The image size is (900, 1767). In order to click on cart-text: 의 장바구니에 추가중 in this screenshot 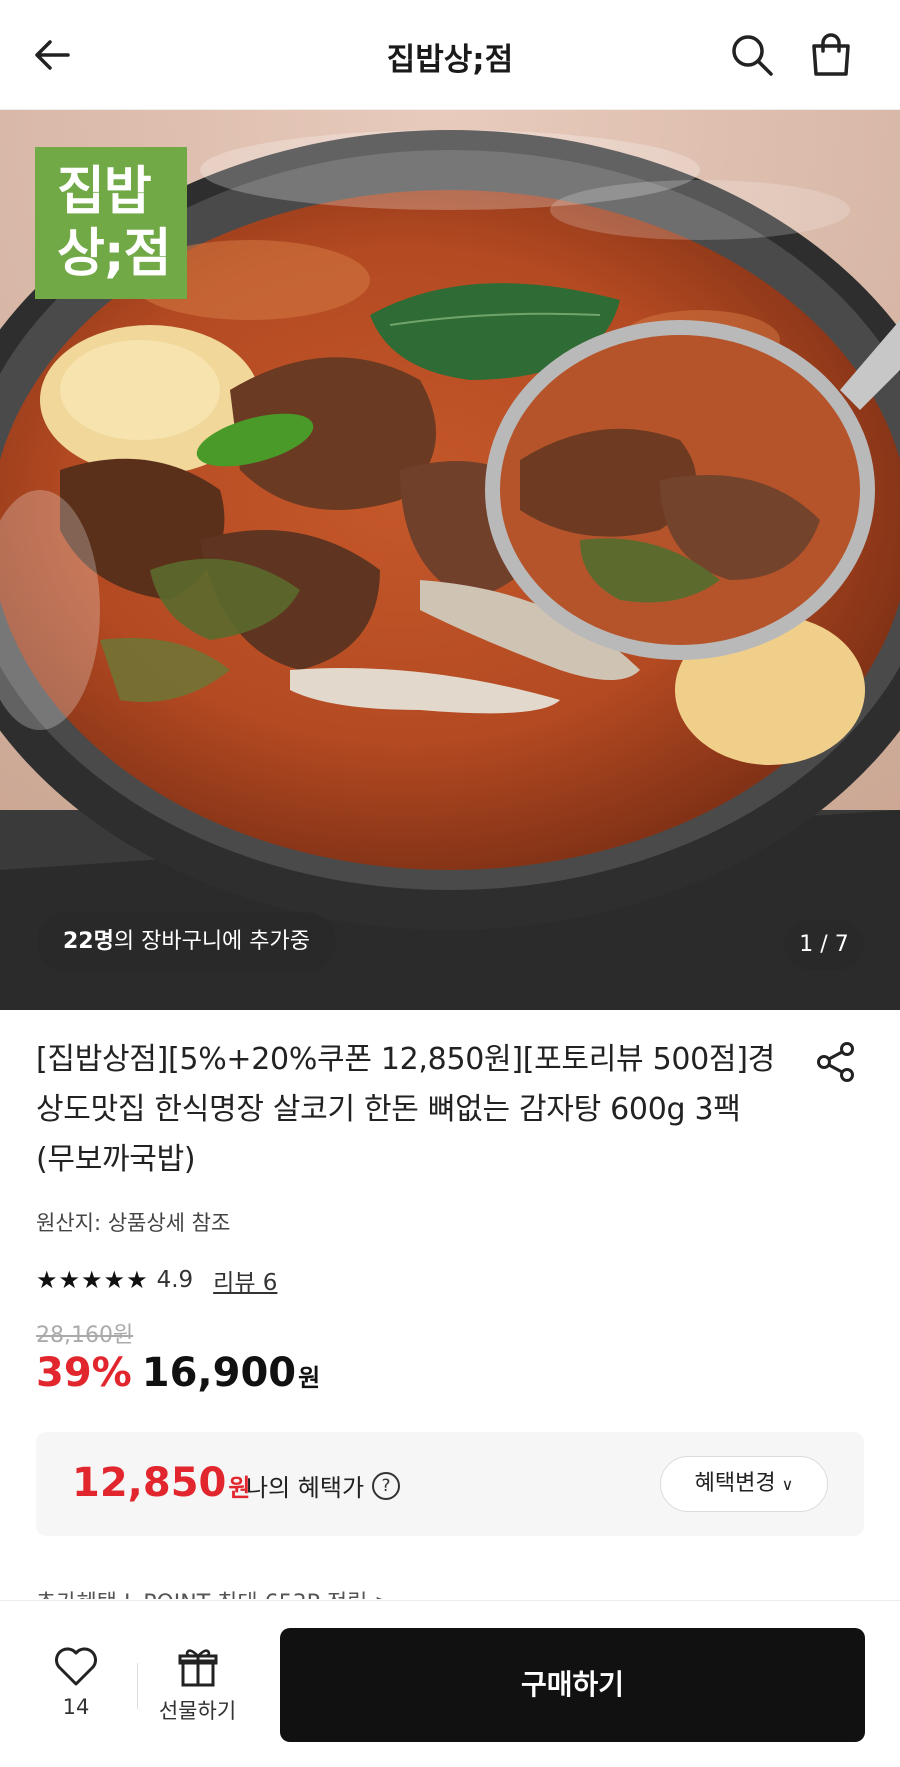, I will do `click(212, 941)`.